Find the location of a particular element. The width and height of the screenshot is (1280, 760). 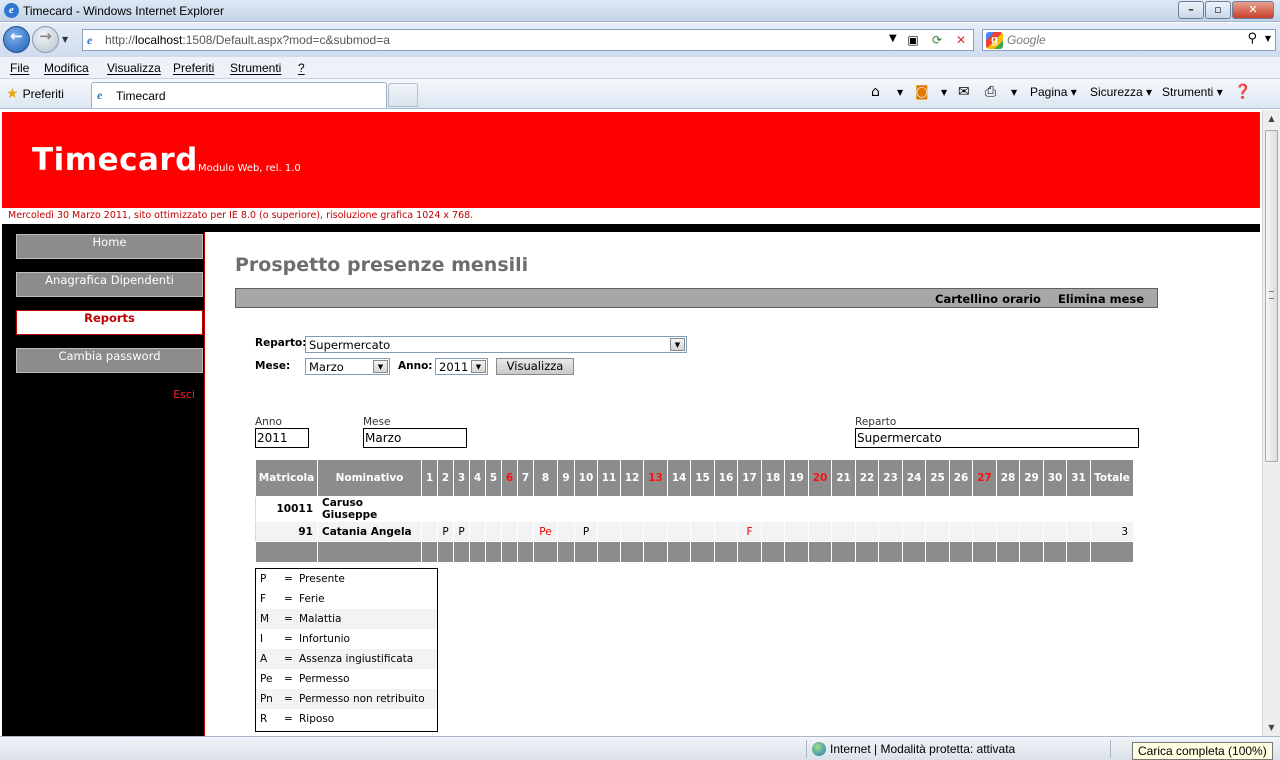

window-title: Timecard - Windows Internet Explorer is located at coordinates (123, 11).